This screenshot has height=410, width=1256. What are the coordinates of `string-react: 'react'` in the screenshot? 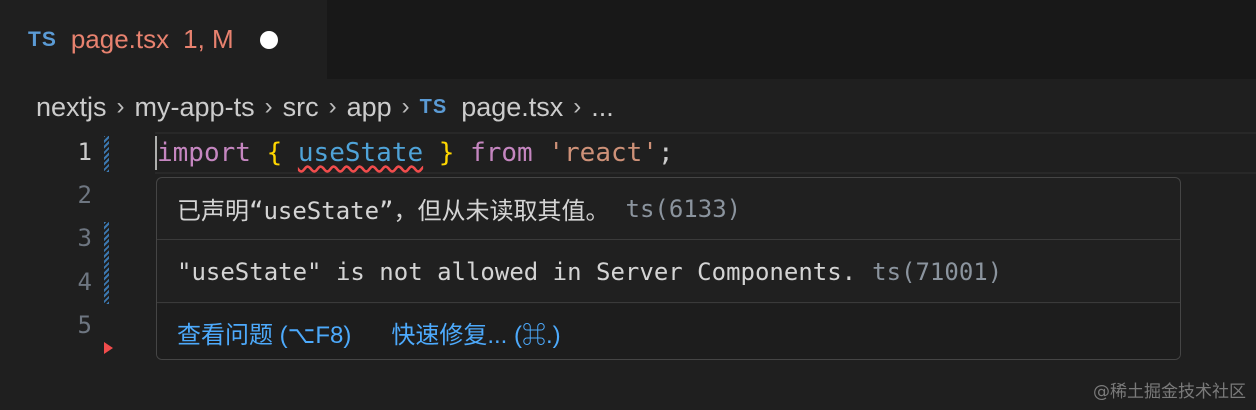 It's located at (603, 153).